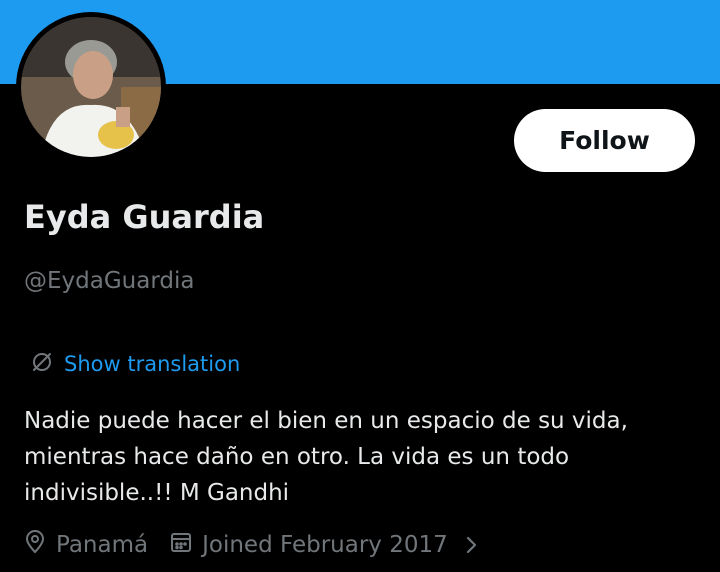 The image size is (720, 572). Describe the element at coordinates (604, 140) in the screenshot. I see `follow-button: Follow` at that location.